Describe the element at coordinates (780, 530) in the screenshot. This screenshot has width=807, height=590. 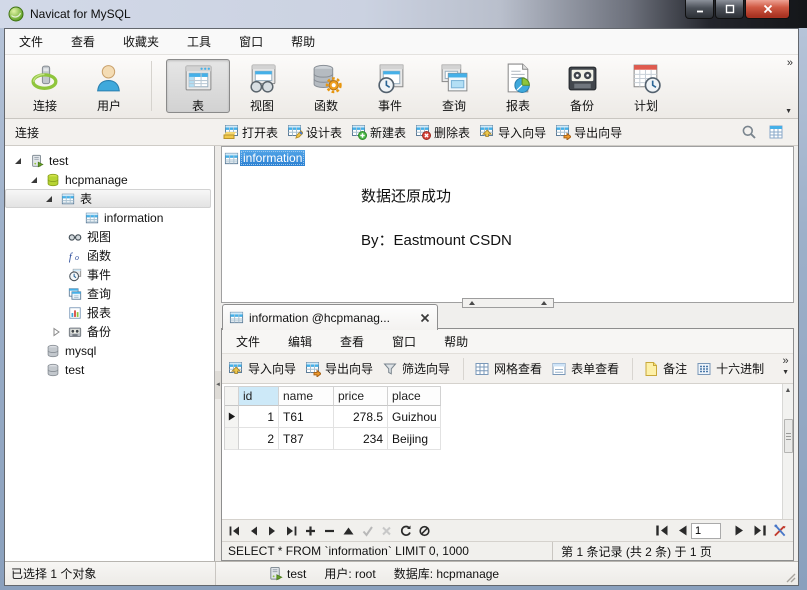
I see `tools-icon` at that location.